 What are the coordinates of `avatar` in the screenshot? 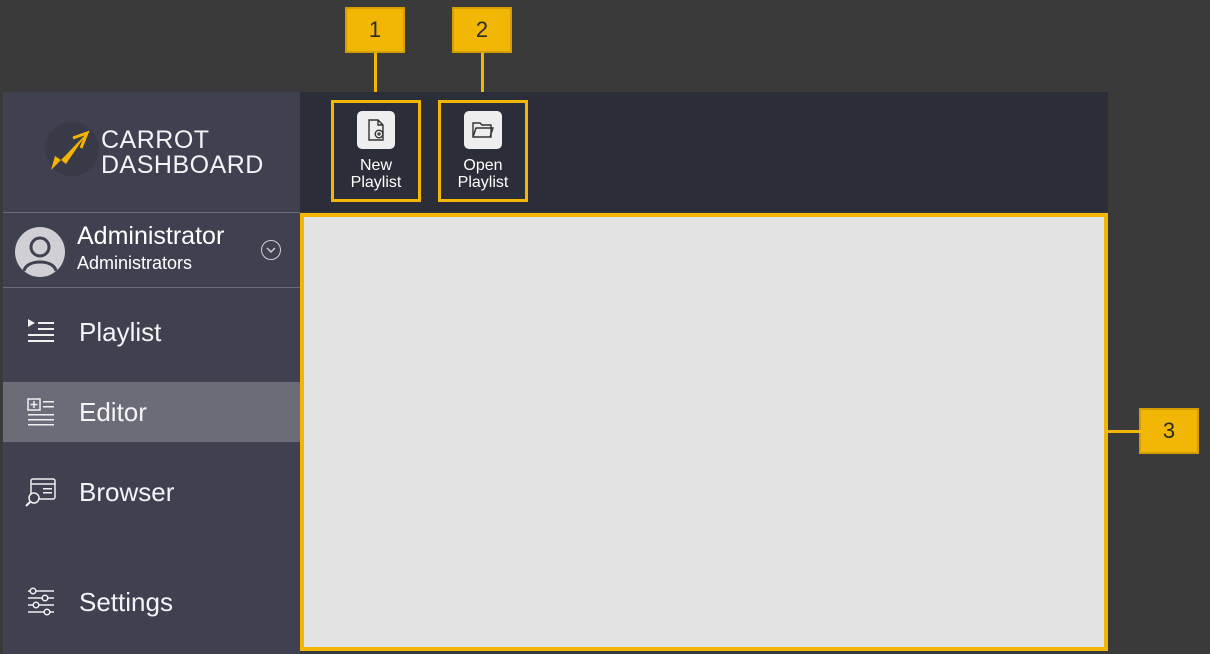 It's located at (40, 252).